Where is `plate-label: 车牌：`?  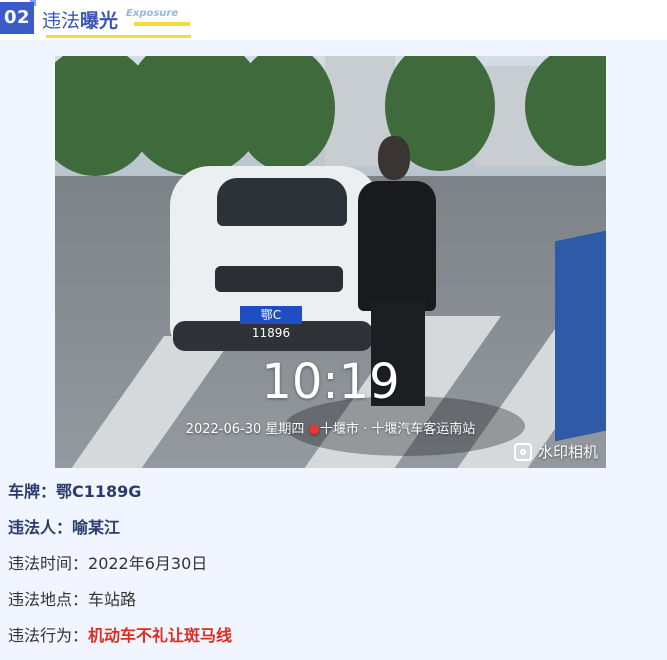 plate-label: 车牌： is located at coordinates (32, 491).